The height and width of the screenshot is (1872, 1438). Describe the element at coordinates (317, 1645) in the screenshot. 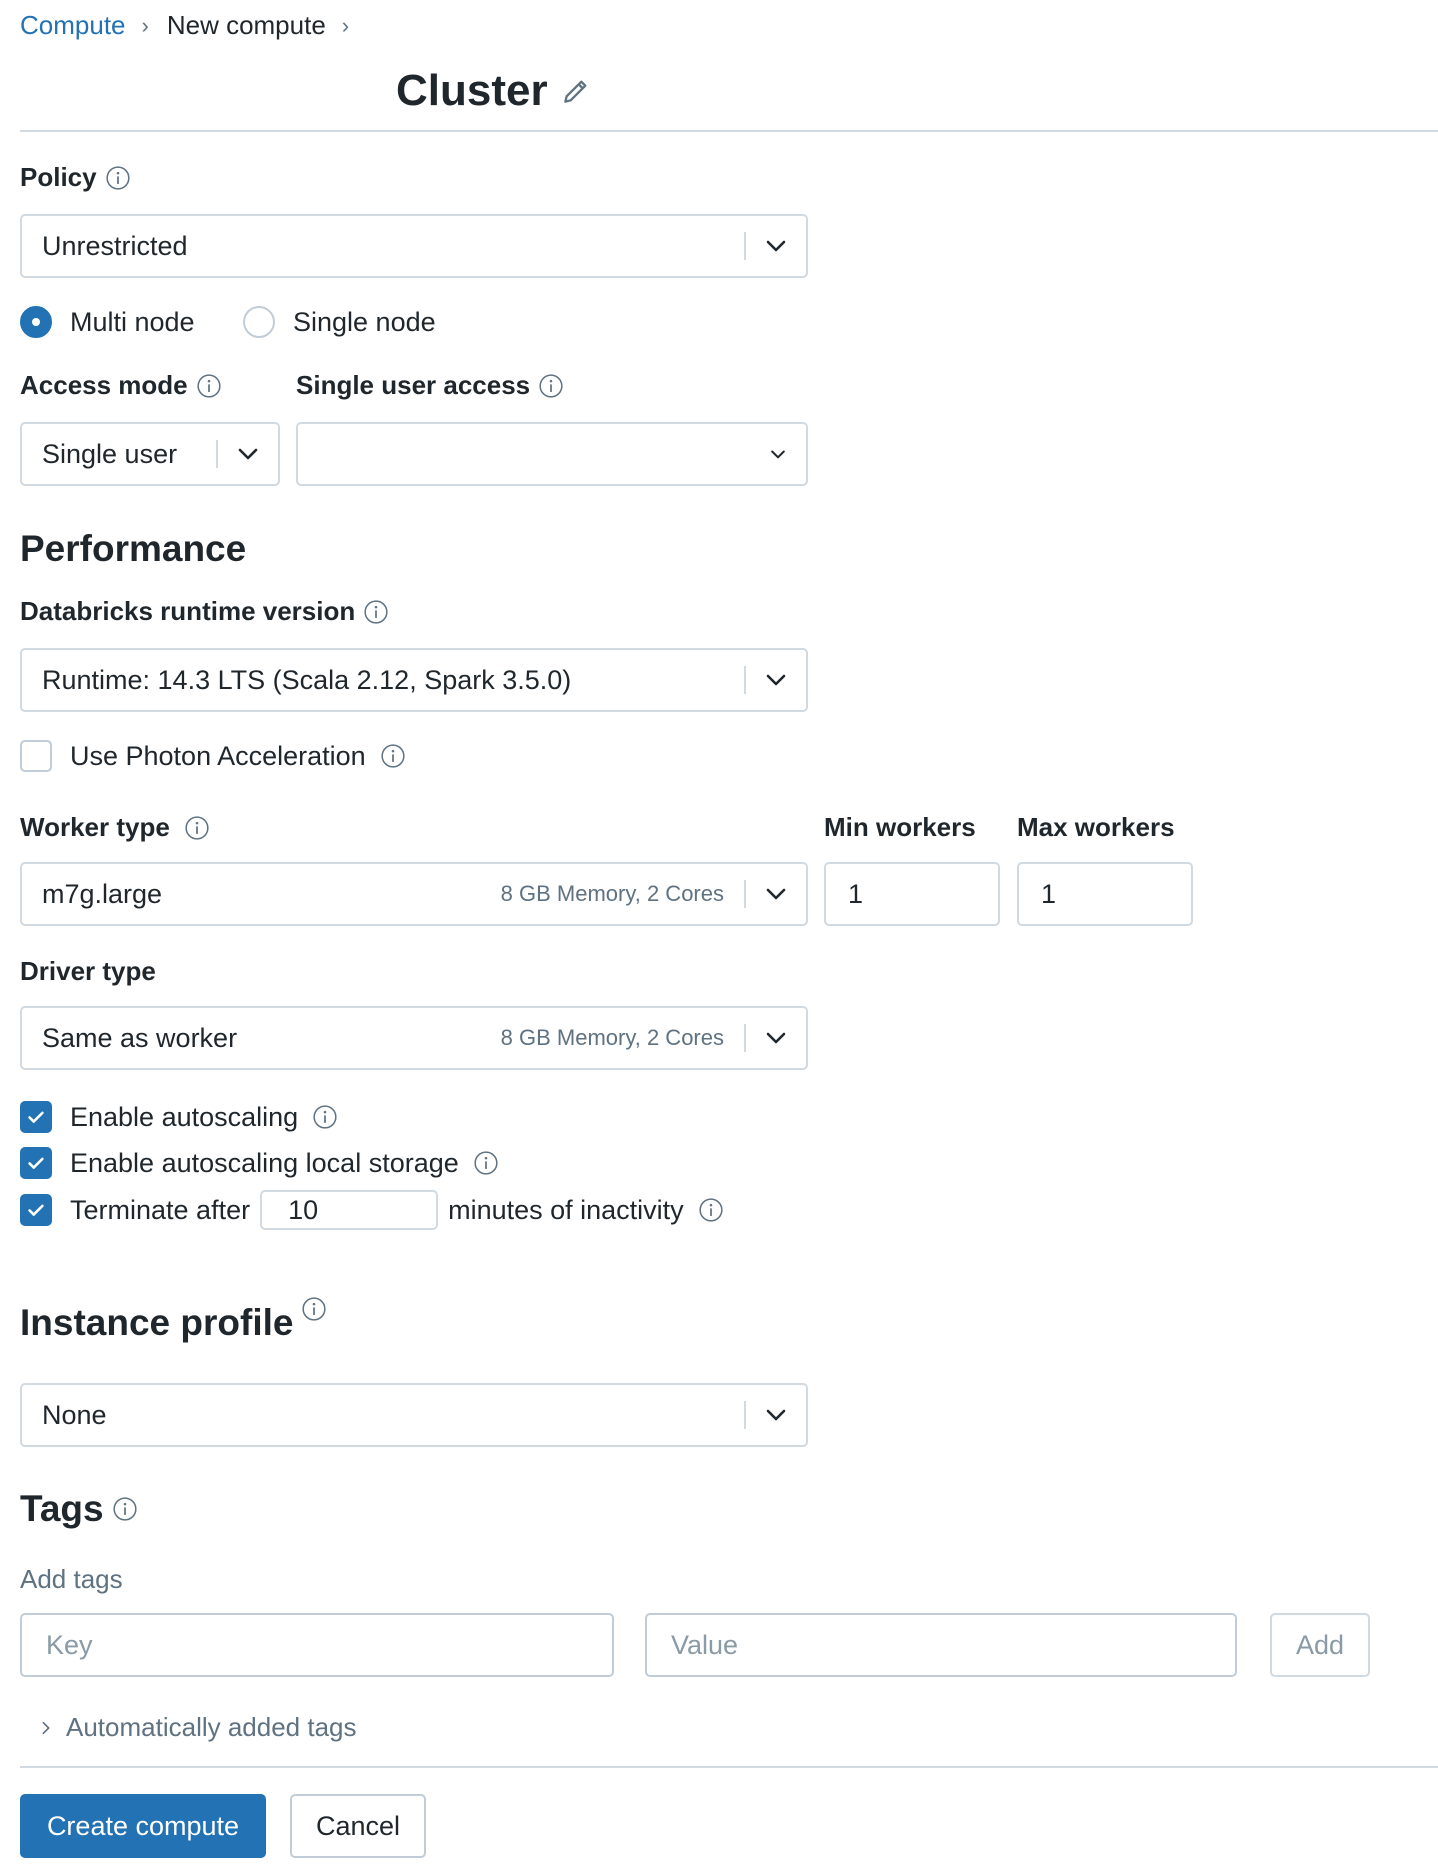

I see `tag-key-input: Key` at that location.